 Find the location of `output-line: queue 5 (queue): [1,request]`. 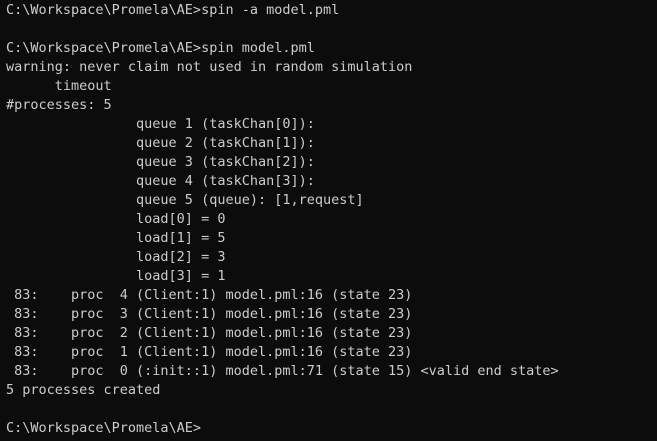

output-line: queue 5 (queue): [1,request] is located at coordinates (185, 200).